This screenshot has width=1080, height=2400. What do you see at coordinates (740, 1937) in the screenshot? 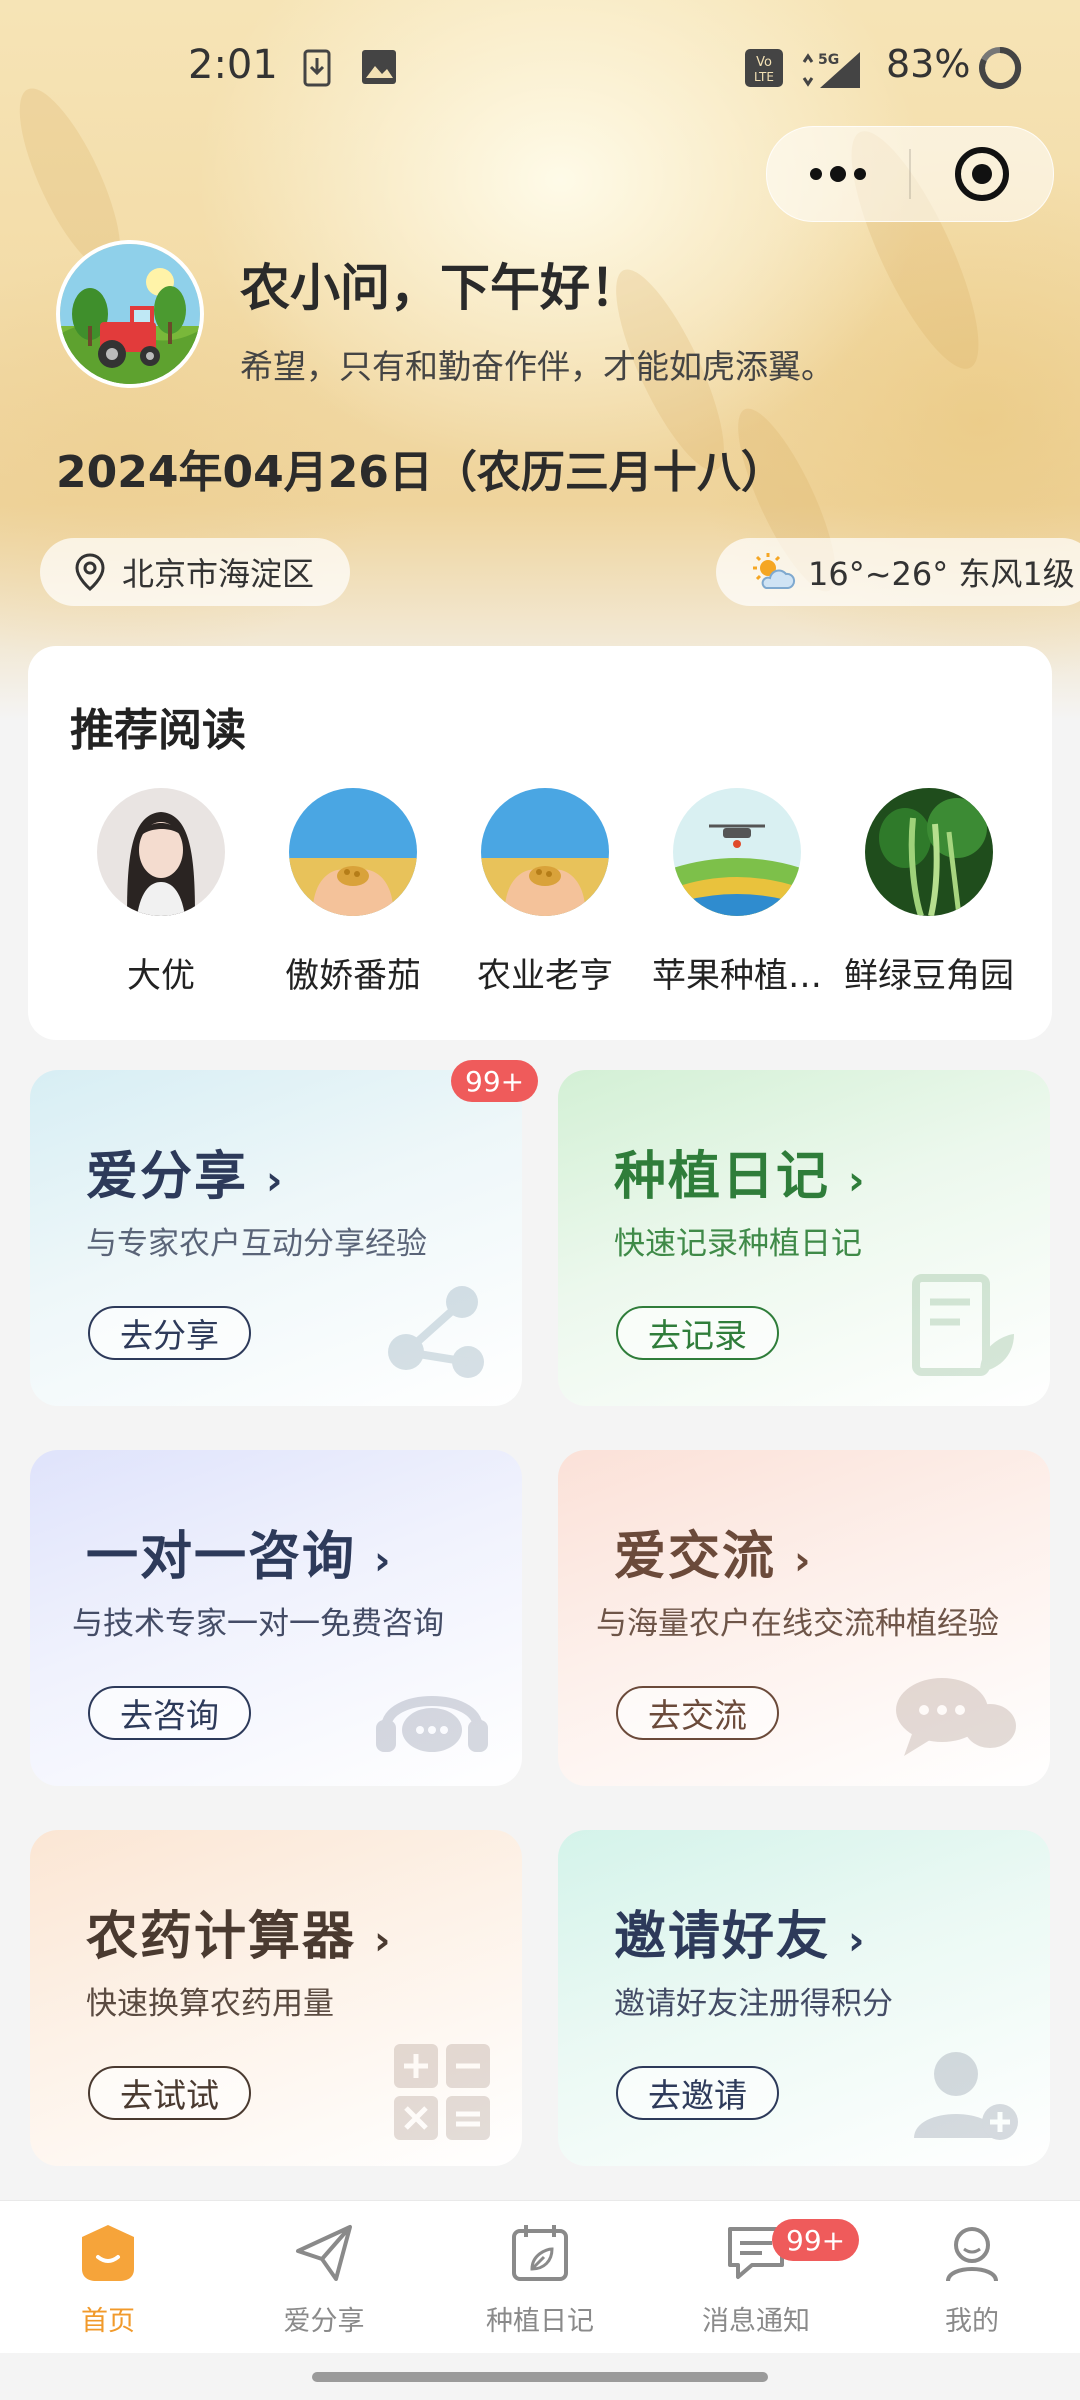
I see `card-title: 邀请好友 ›` at bounding box center [740, 1937].